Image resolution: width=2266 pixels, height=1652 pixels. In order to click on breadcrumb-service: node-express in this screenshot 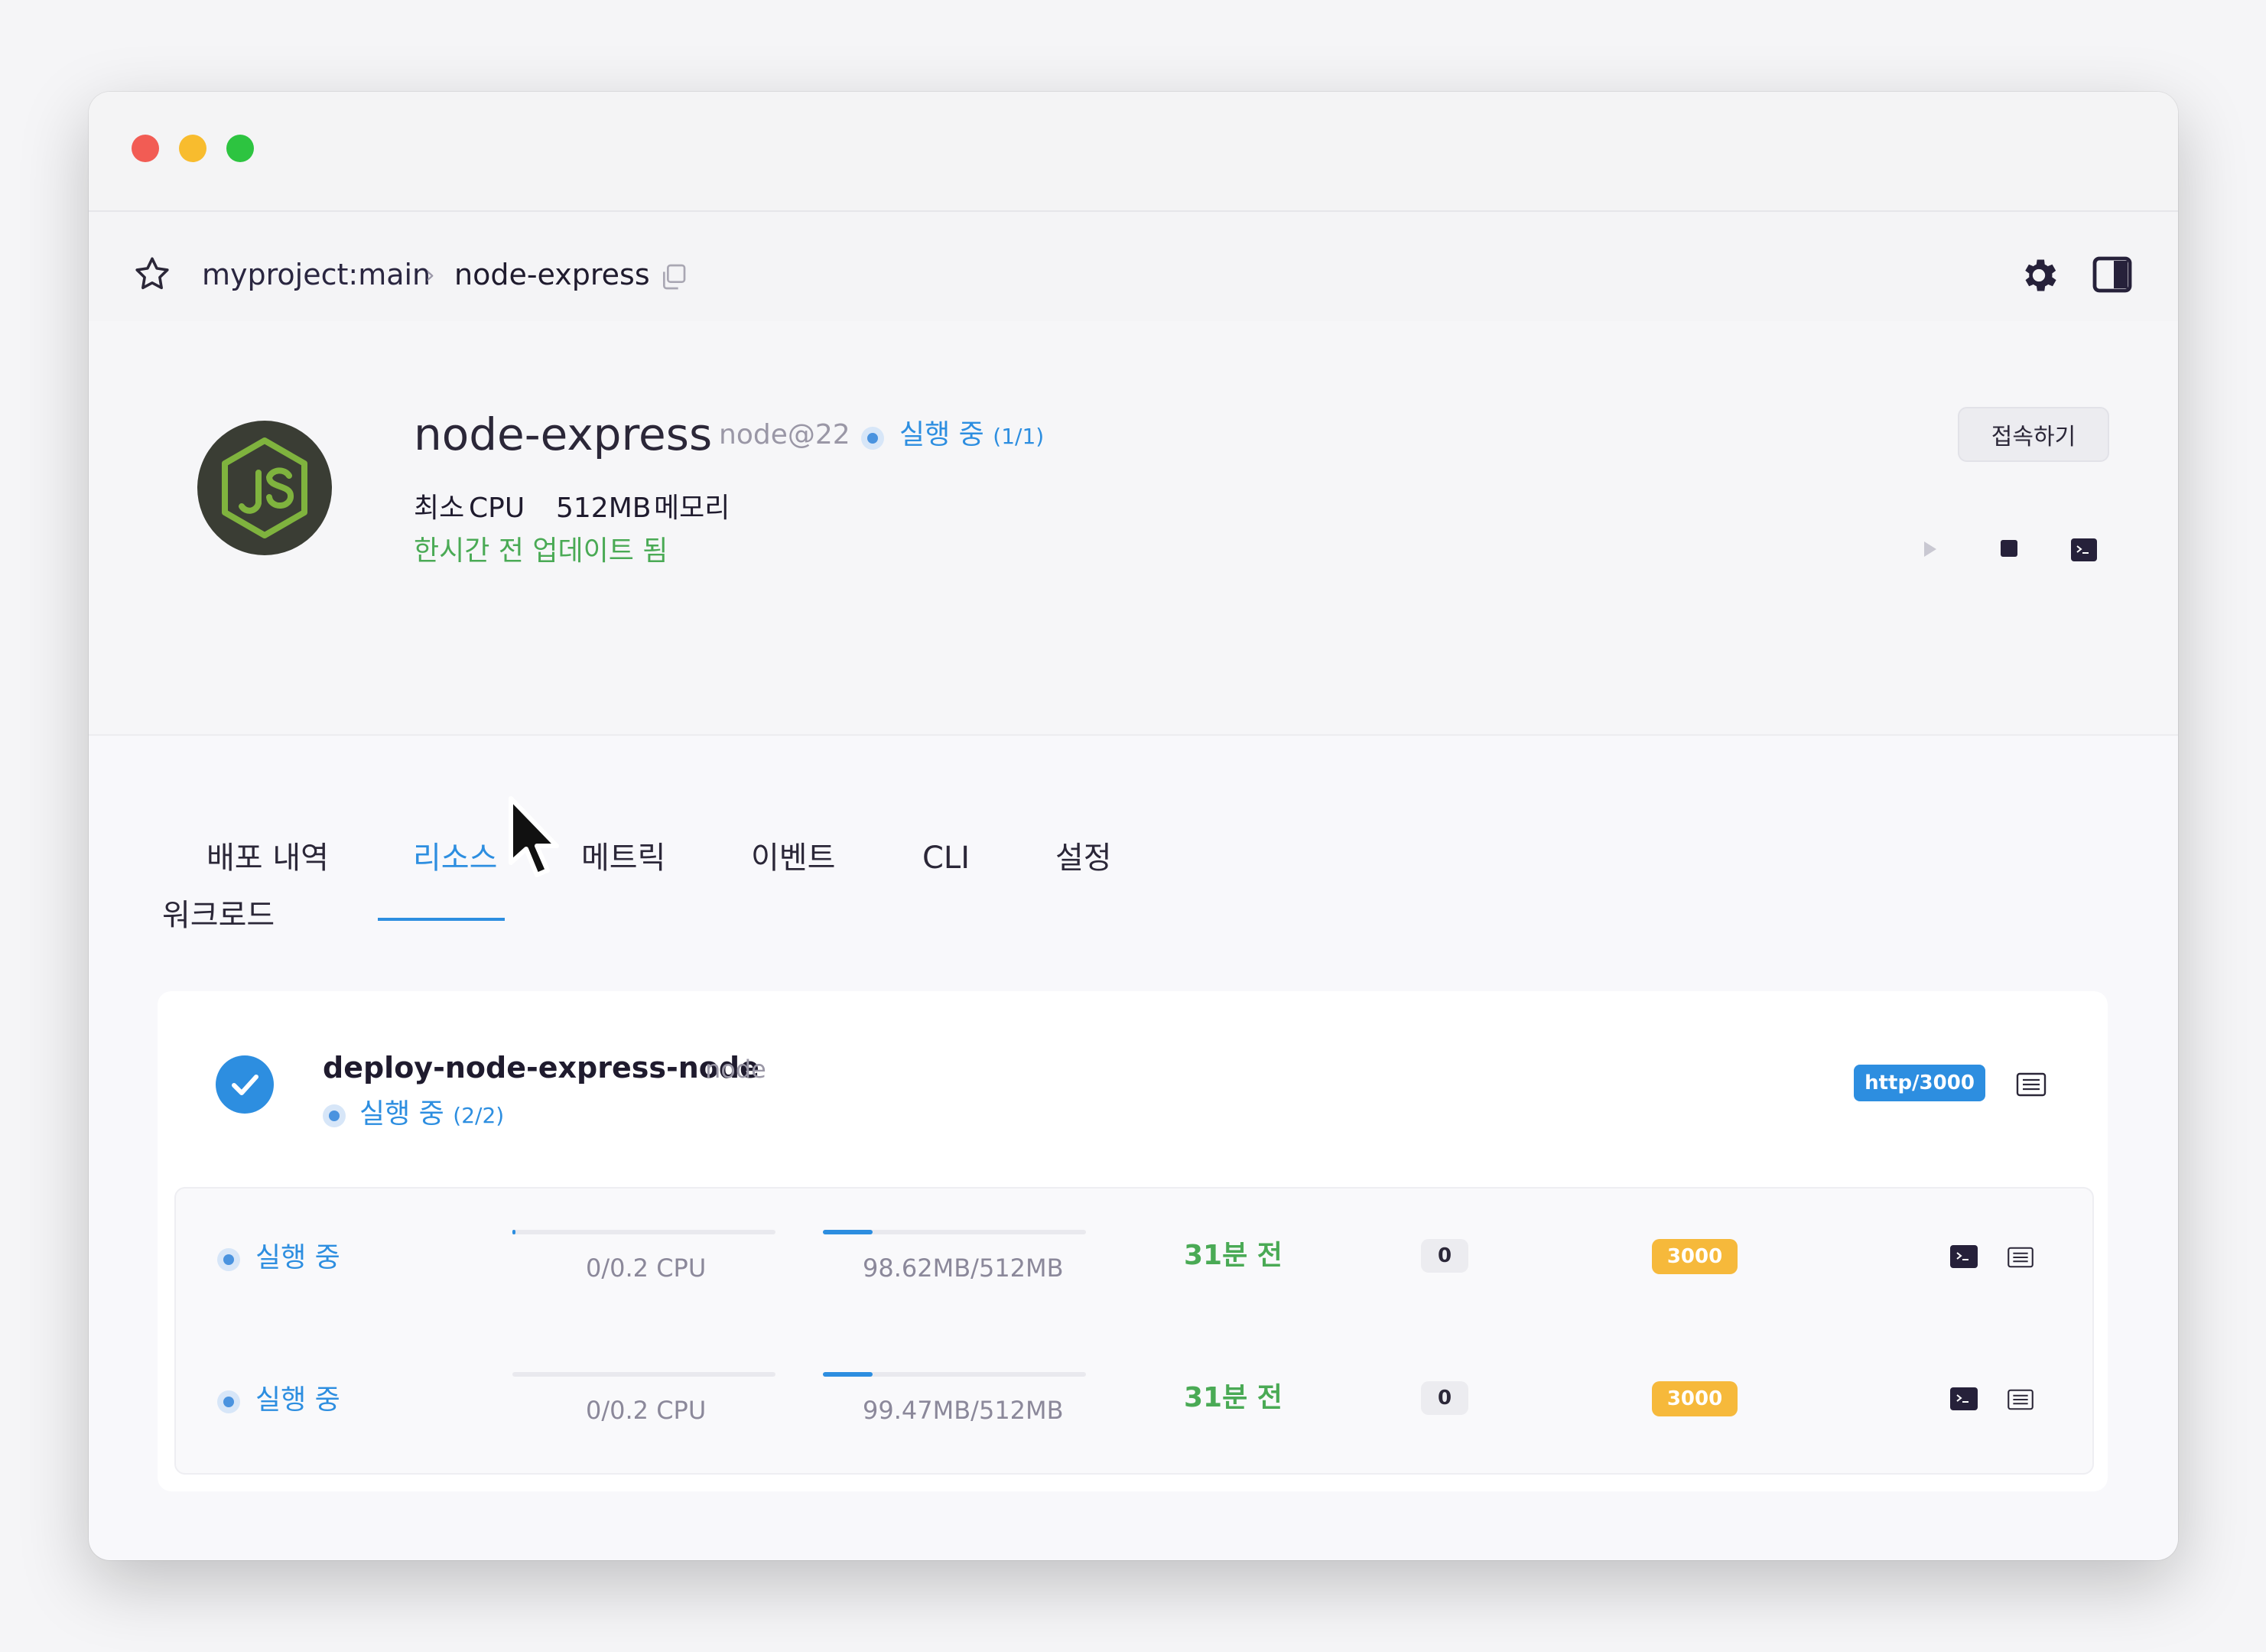, I will do `click(552, 275)`.